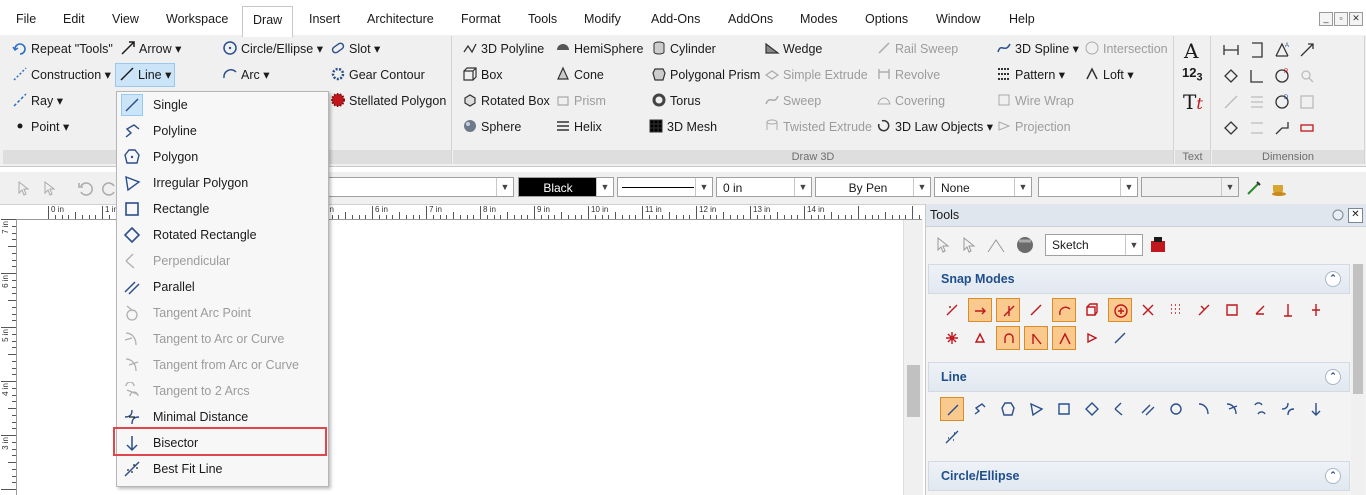 The height and width of the screenshot is (495, 1366). What do you see at coordinates (1232, 409) in the screenshot?
I see `tool-line-tangent-from-arc-button` at bounding box center [1232, 409].